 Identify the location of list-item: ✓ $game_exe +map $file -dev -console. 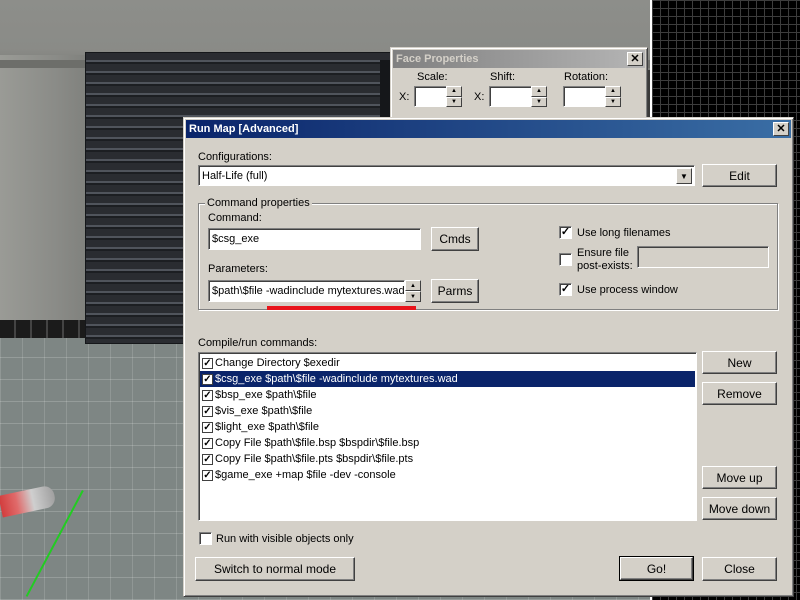
(447, 475).